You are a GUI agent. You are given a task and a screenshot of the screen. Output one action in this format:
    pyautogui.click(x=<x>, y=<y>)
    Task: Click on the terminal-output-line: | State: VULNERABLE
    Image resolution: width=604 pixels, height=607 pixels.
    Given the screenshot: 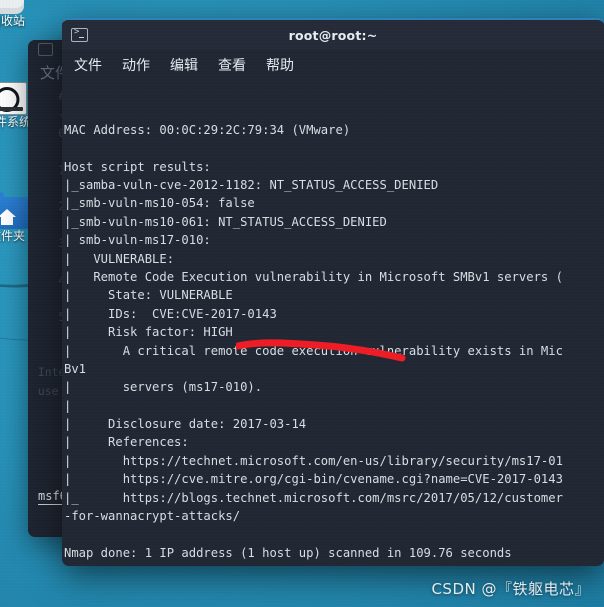 What is the action you would take?
    pyautogui.click(x=148, y=295)
    